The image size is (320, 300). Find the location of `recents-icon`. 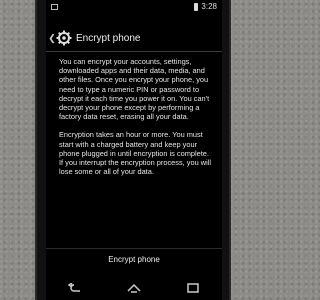

recents-icon is located at coordinates (193, 288).